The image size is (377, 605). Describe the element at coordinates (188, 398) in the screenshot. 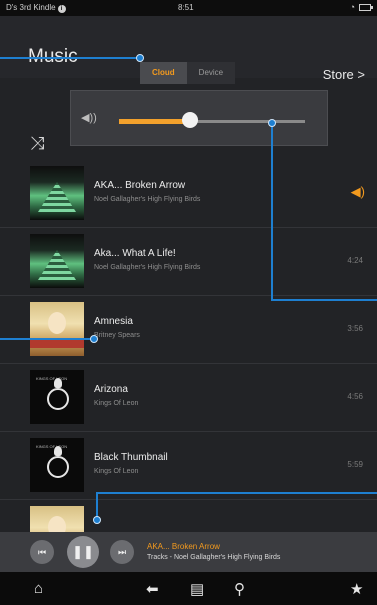

I see `track-row: KINGS OF LEON Arizona Kings Of Leon 4:56` at that location.